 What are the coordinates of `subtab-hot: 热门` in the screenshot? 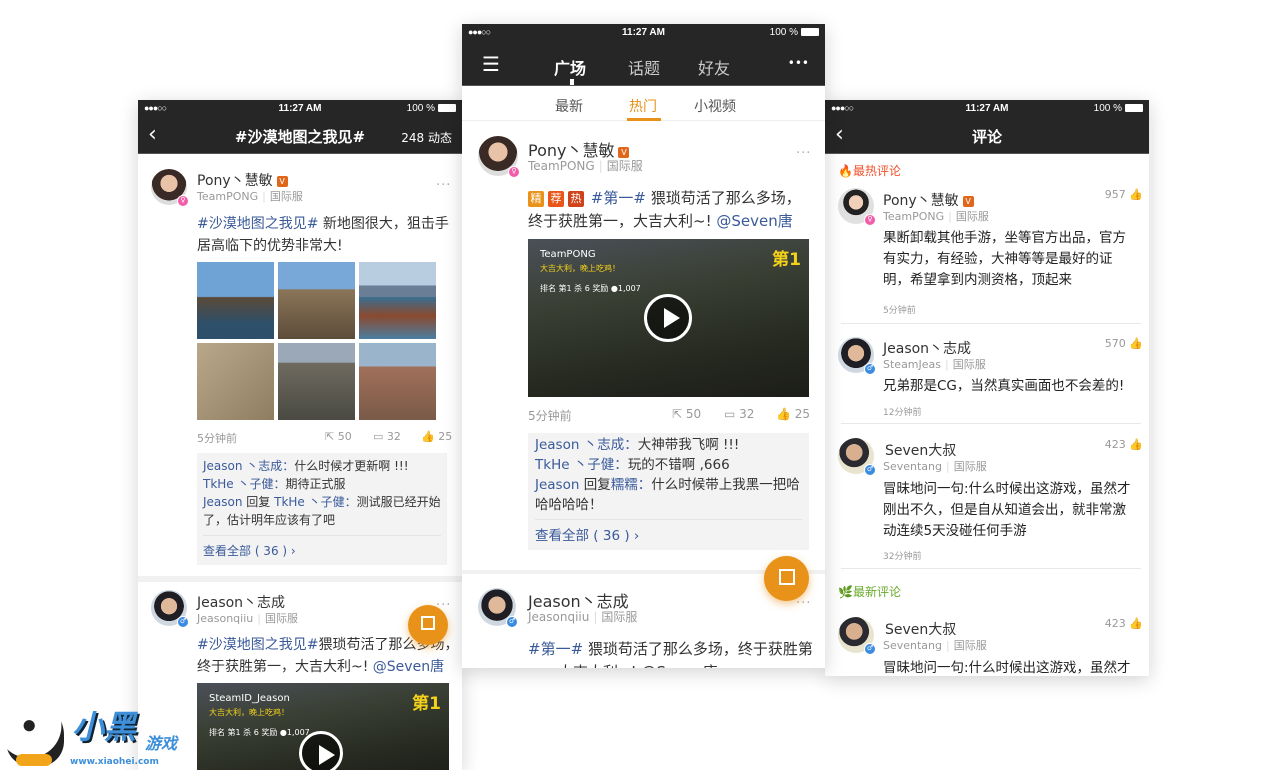 It's located at (643, 106).